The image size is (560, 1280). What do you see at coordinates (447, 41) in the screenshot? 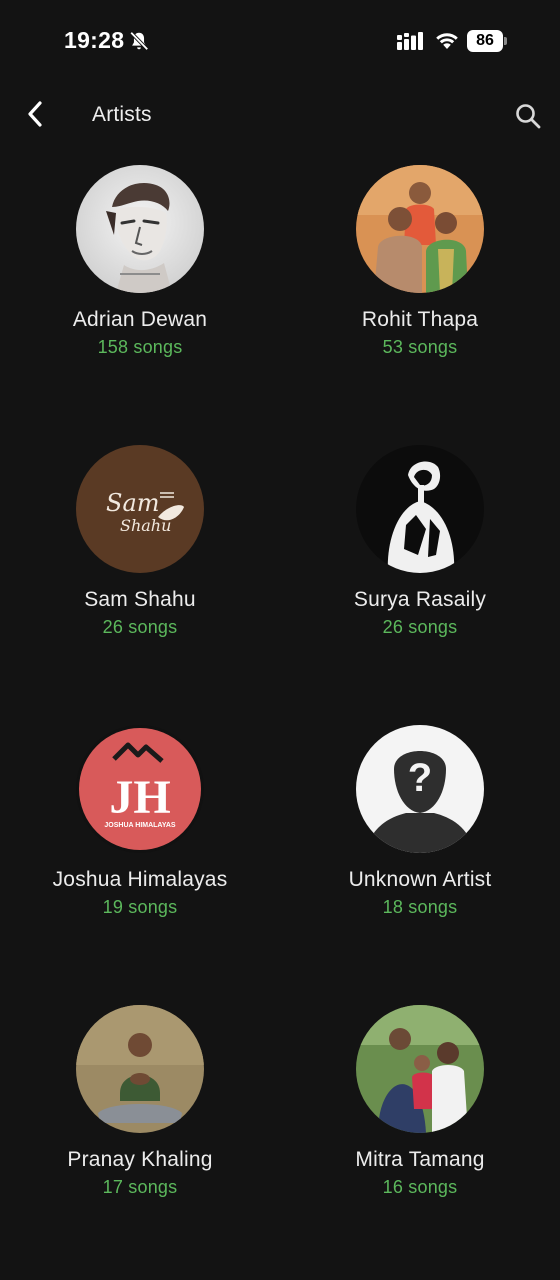
I see `wifi-icon` at bounding box center [447, 41].